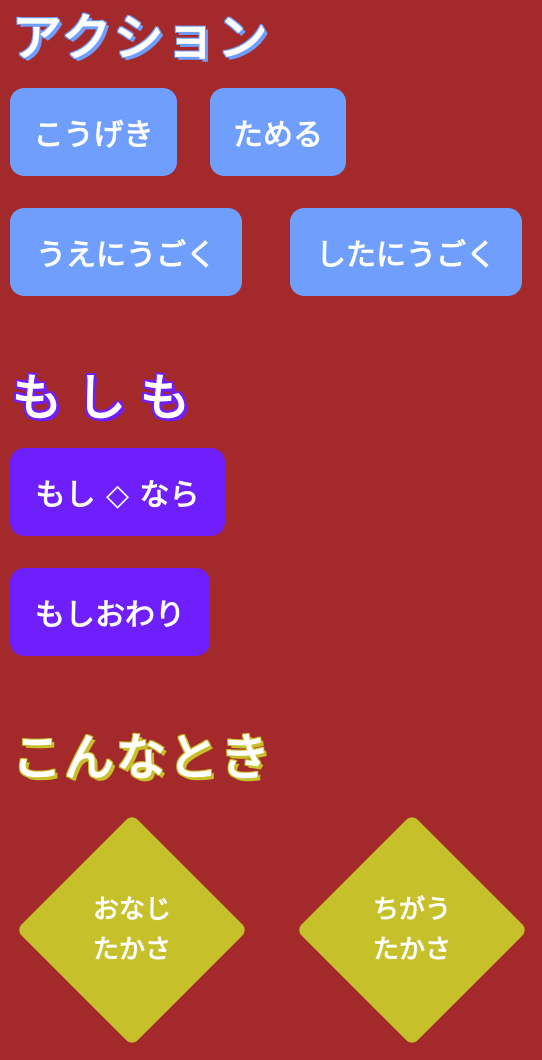 The height and width of the screenshot is (1060, 542). What do you see at coordinates (126, 252) in the screenshot?
I see `move-up-button: うえにうごく` at bounding box center [126, 252].